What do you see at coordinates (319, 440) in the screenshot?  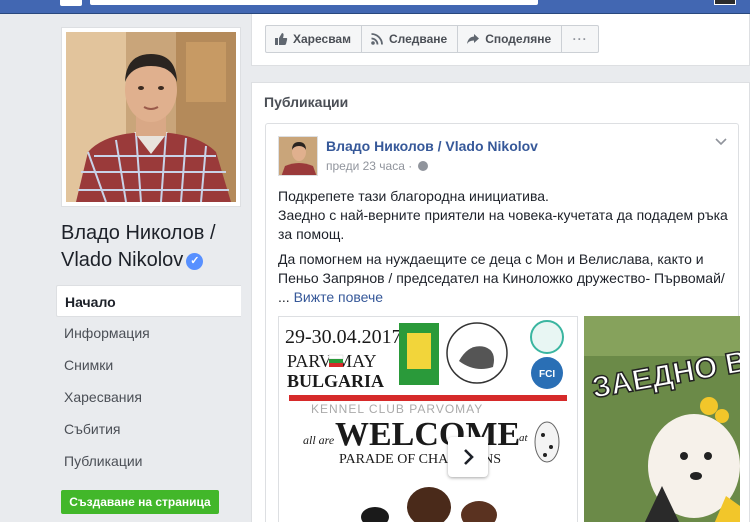 I see `poster-all-are: all are` at bounding box center [319, 440].